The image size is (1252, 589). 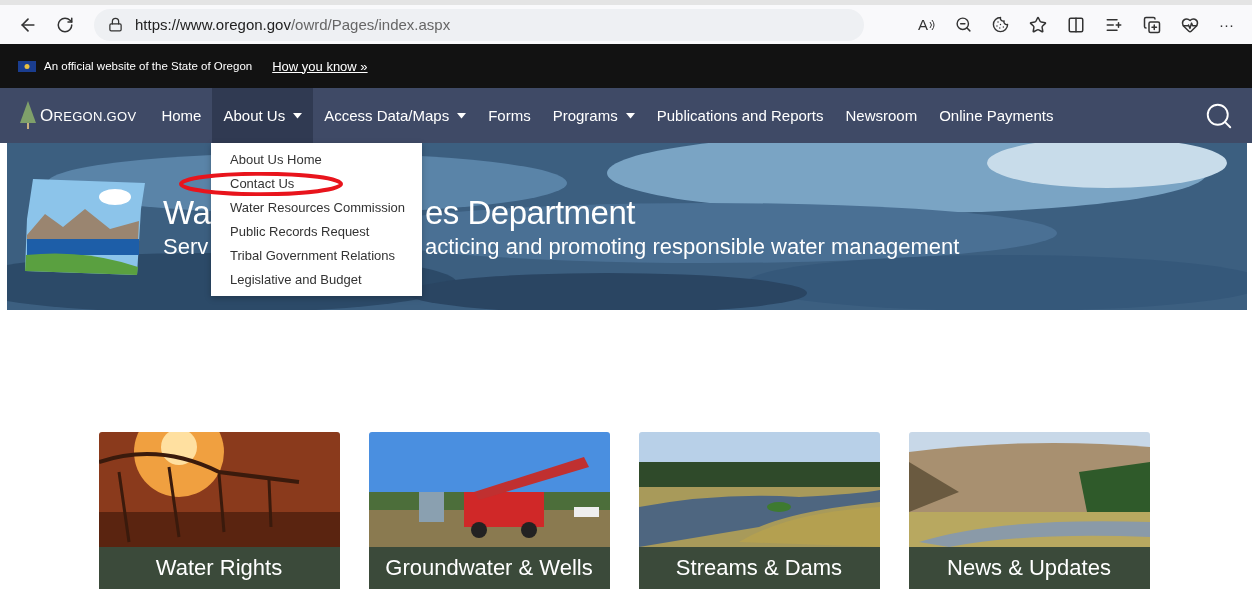 I want to click on menu-item: Public Records Request, so click(x=316, y=232).